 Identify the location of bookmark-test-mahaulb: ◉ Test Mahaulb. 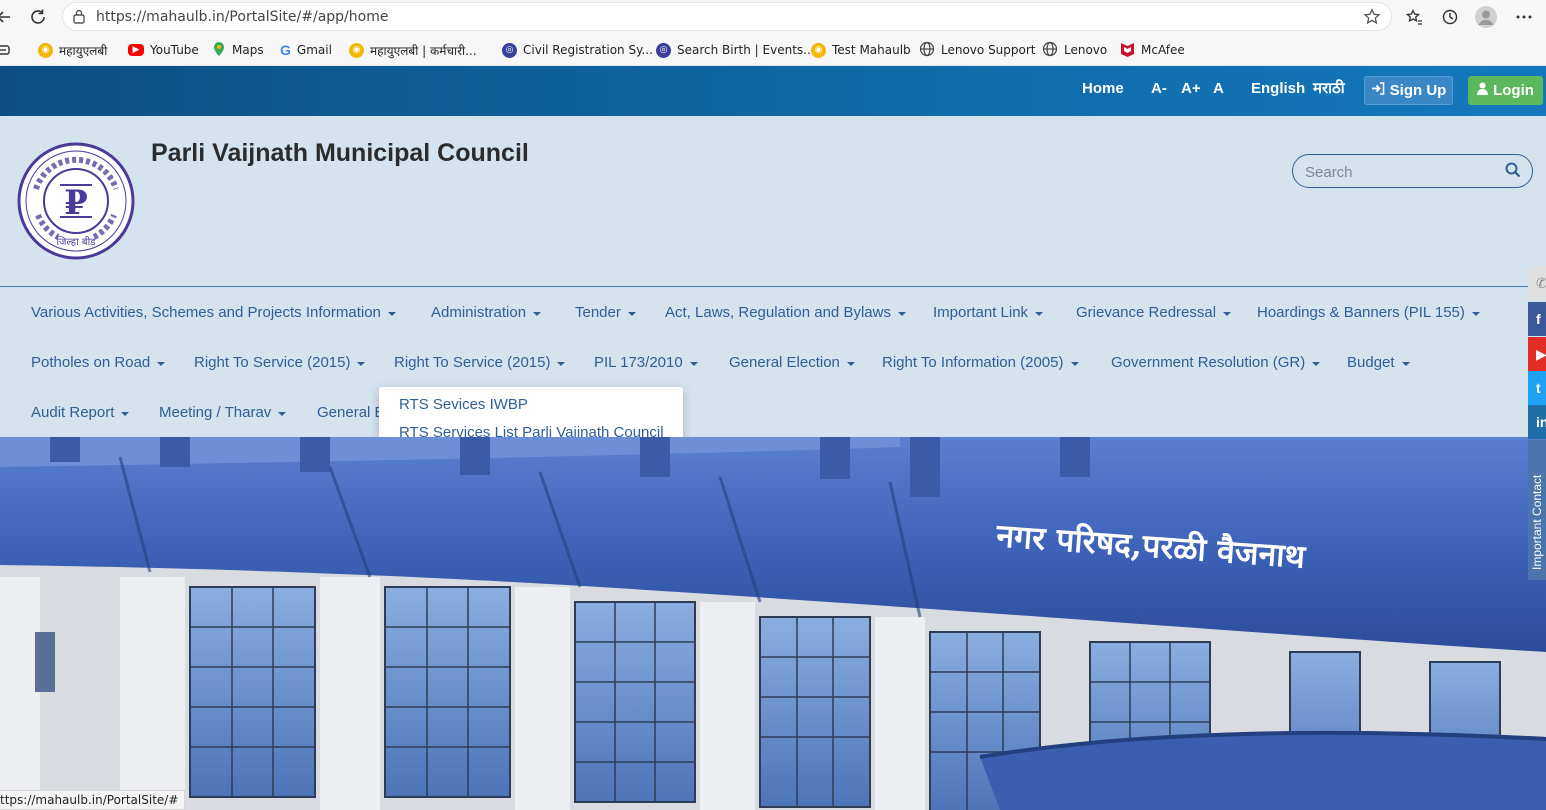
(861, 50).